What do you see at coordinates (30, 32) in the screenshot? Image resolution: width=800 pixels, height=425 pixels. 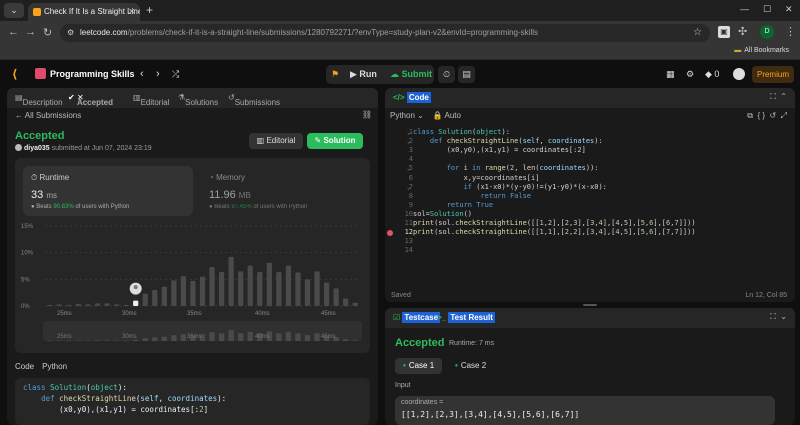 I see `forward-icon: →` at bounding box center [30, 32].